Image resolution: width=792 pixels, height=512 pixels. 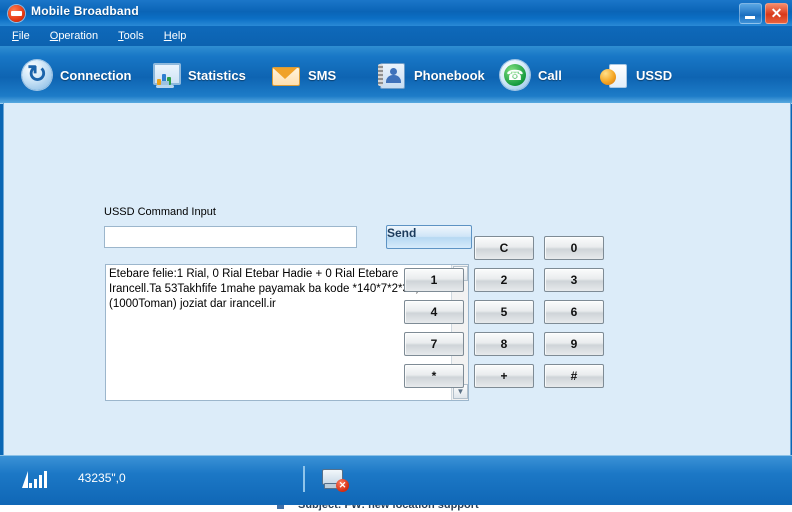 What do you see at coordinates (280, 507) in the screenshot?
I see `background-marker-icon` at bounding box center [280, 507].